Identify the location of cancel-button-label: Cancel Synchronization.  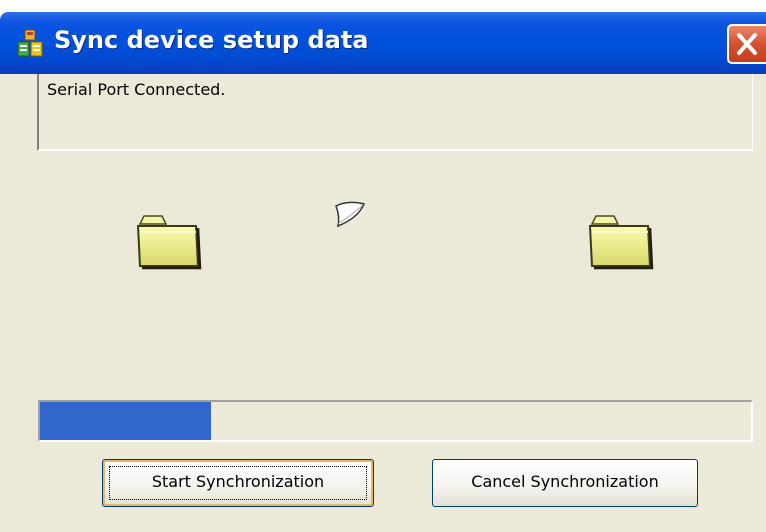
(565, 481).